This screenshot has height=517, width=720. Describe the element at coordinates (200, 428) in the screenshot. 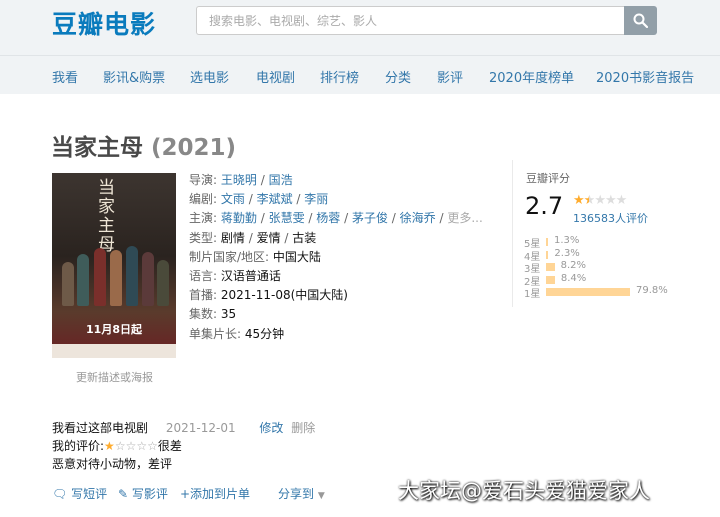

I see `watched-date: 2021-12-01` at that location.